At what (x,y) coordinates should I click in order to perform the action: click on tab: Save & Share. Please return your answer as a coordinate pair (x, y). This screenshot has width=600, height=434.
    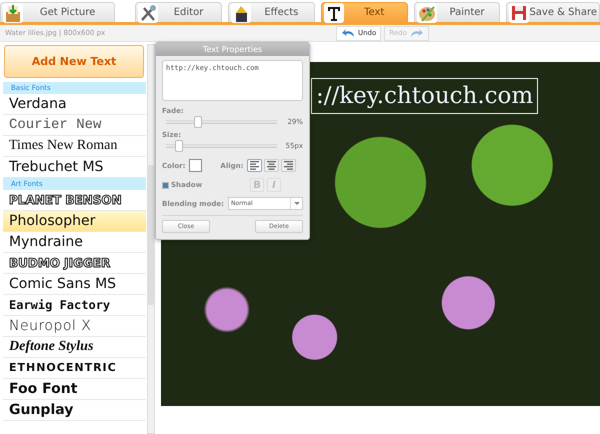
    Looking at the image, I should click on (553, 12).